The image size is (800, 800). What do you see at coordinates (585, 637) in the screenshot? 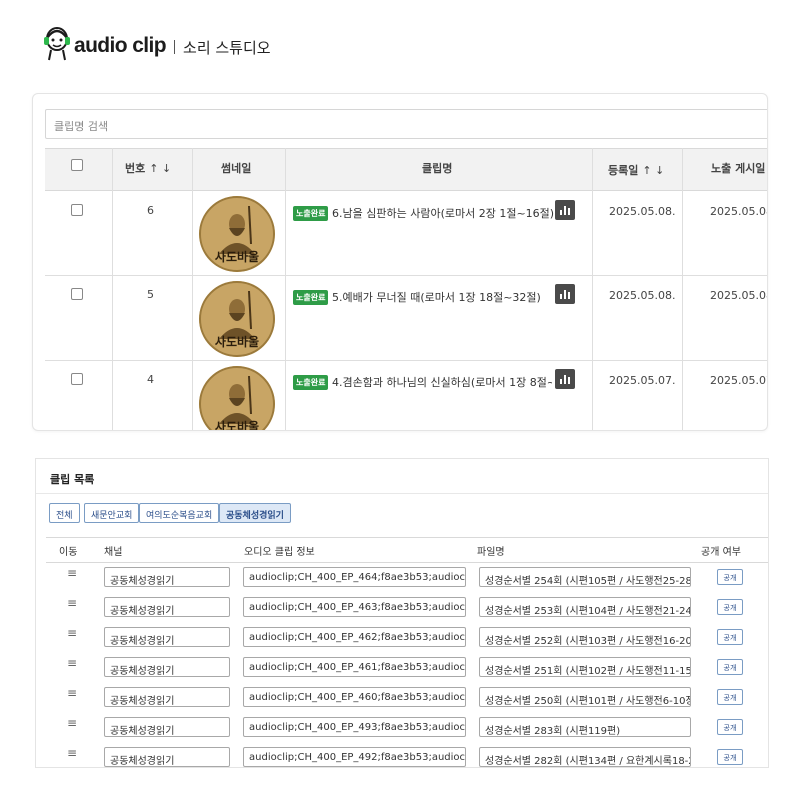
I see `filename-field: 성경순서별 252회 (시편103편 / 사도행전16-20장 /` at bounding box center [585, 637].